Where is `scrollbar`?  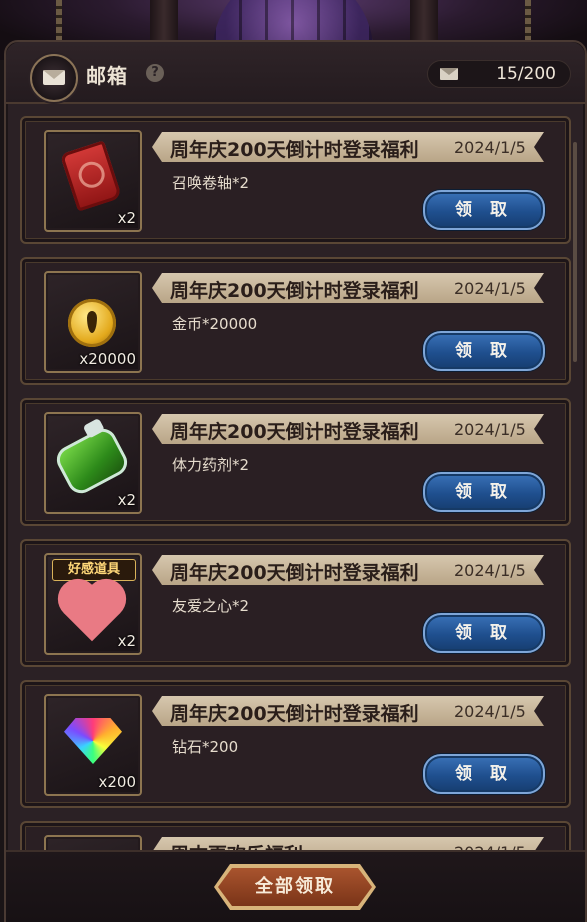
scrollbar is located at coordinates (575, 252).